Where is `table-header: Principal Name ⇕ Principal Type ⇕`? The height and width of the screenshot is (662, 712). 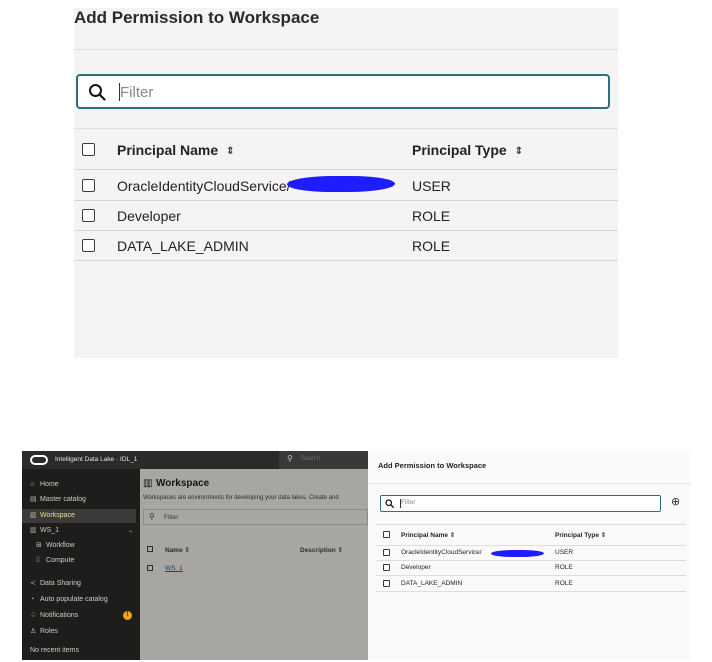
table-header: Principal Name ⇕ Principal Type ⇕ is located at coordinates (346, 149).